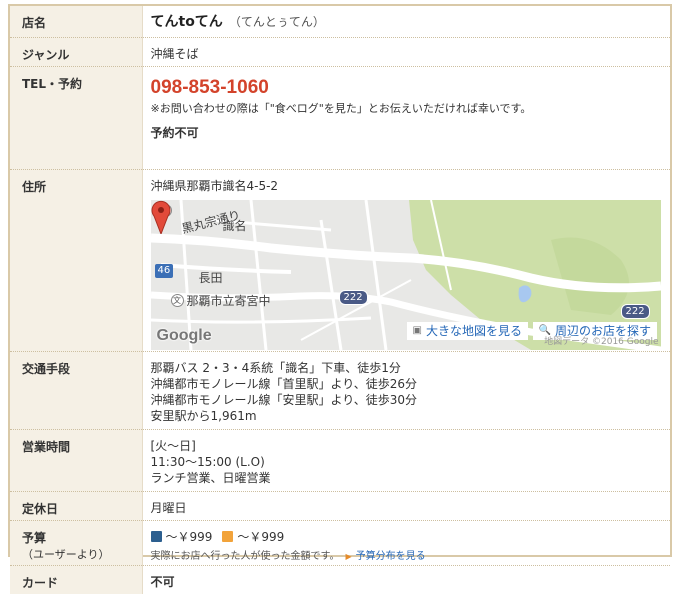 This screenshot has height=594, width=685. I want to click on lunch-sun-icon, so click(228, 536).